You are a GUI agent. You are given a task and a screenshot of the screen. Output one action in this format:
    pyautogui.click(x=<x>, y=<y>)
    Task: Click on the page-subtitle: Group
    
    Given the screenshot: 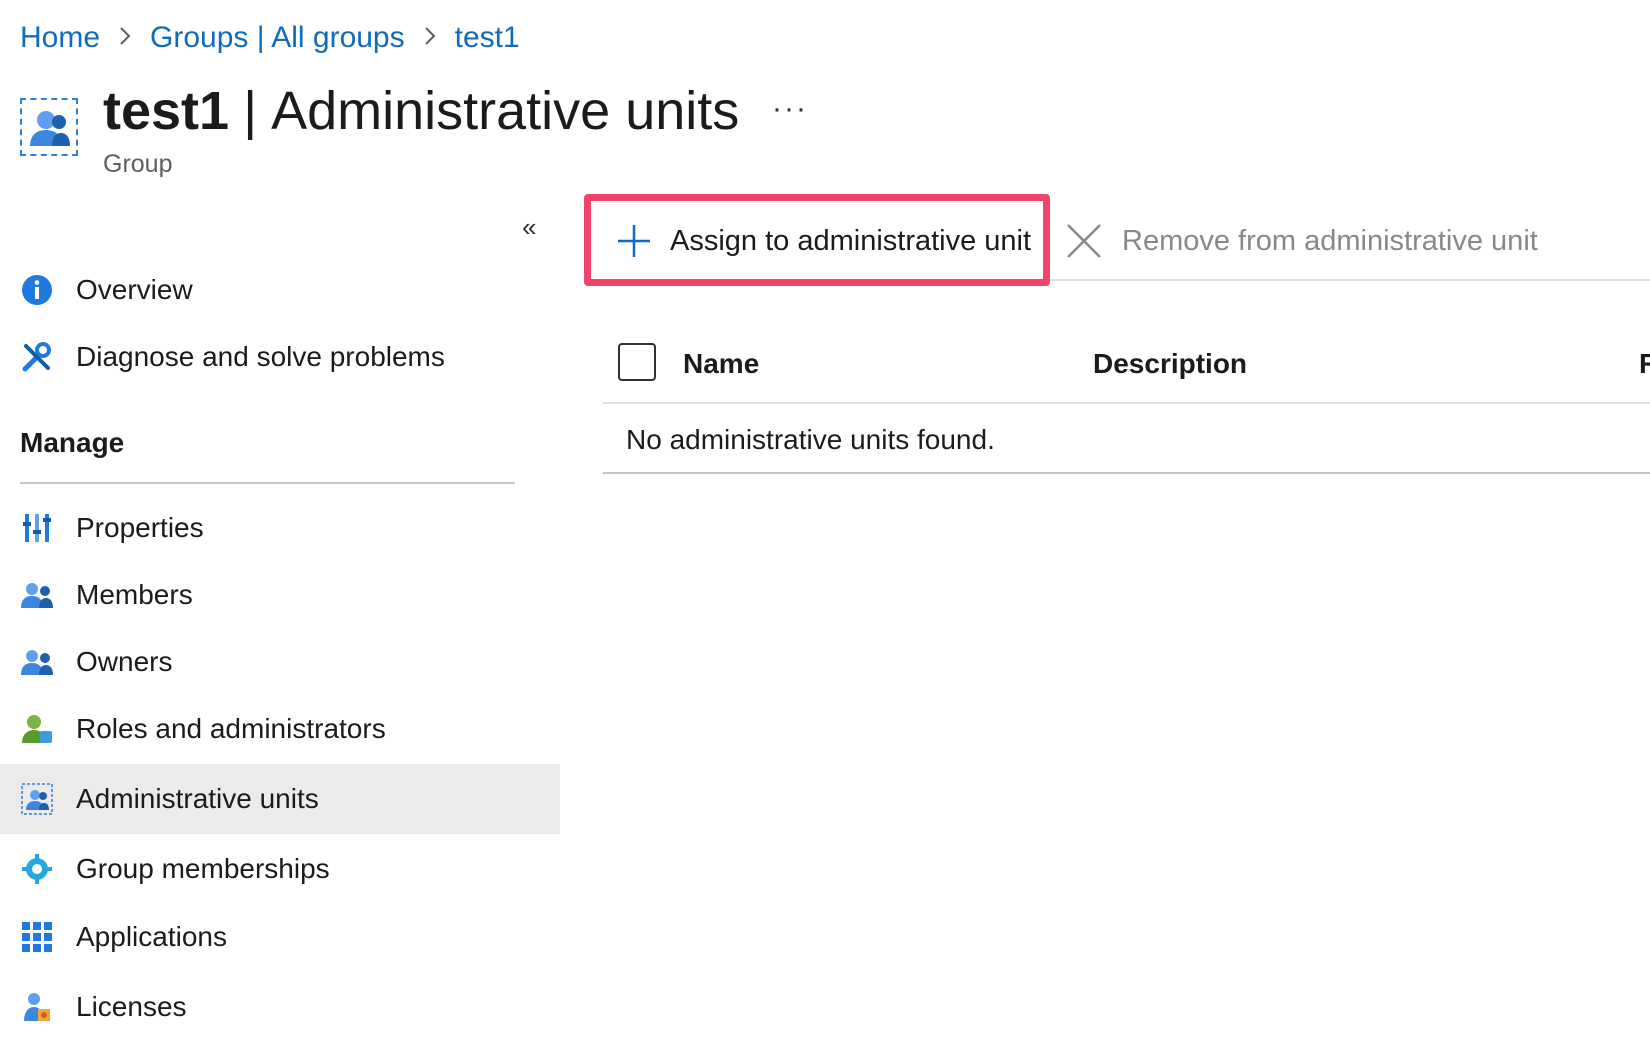 What is the action you would take?
    pyautogui.click(x=138, y=164)
    